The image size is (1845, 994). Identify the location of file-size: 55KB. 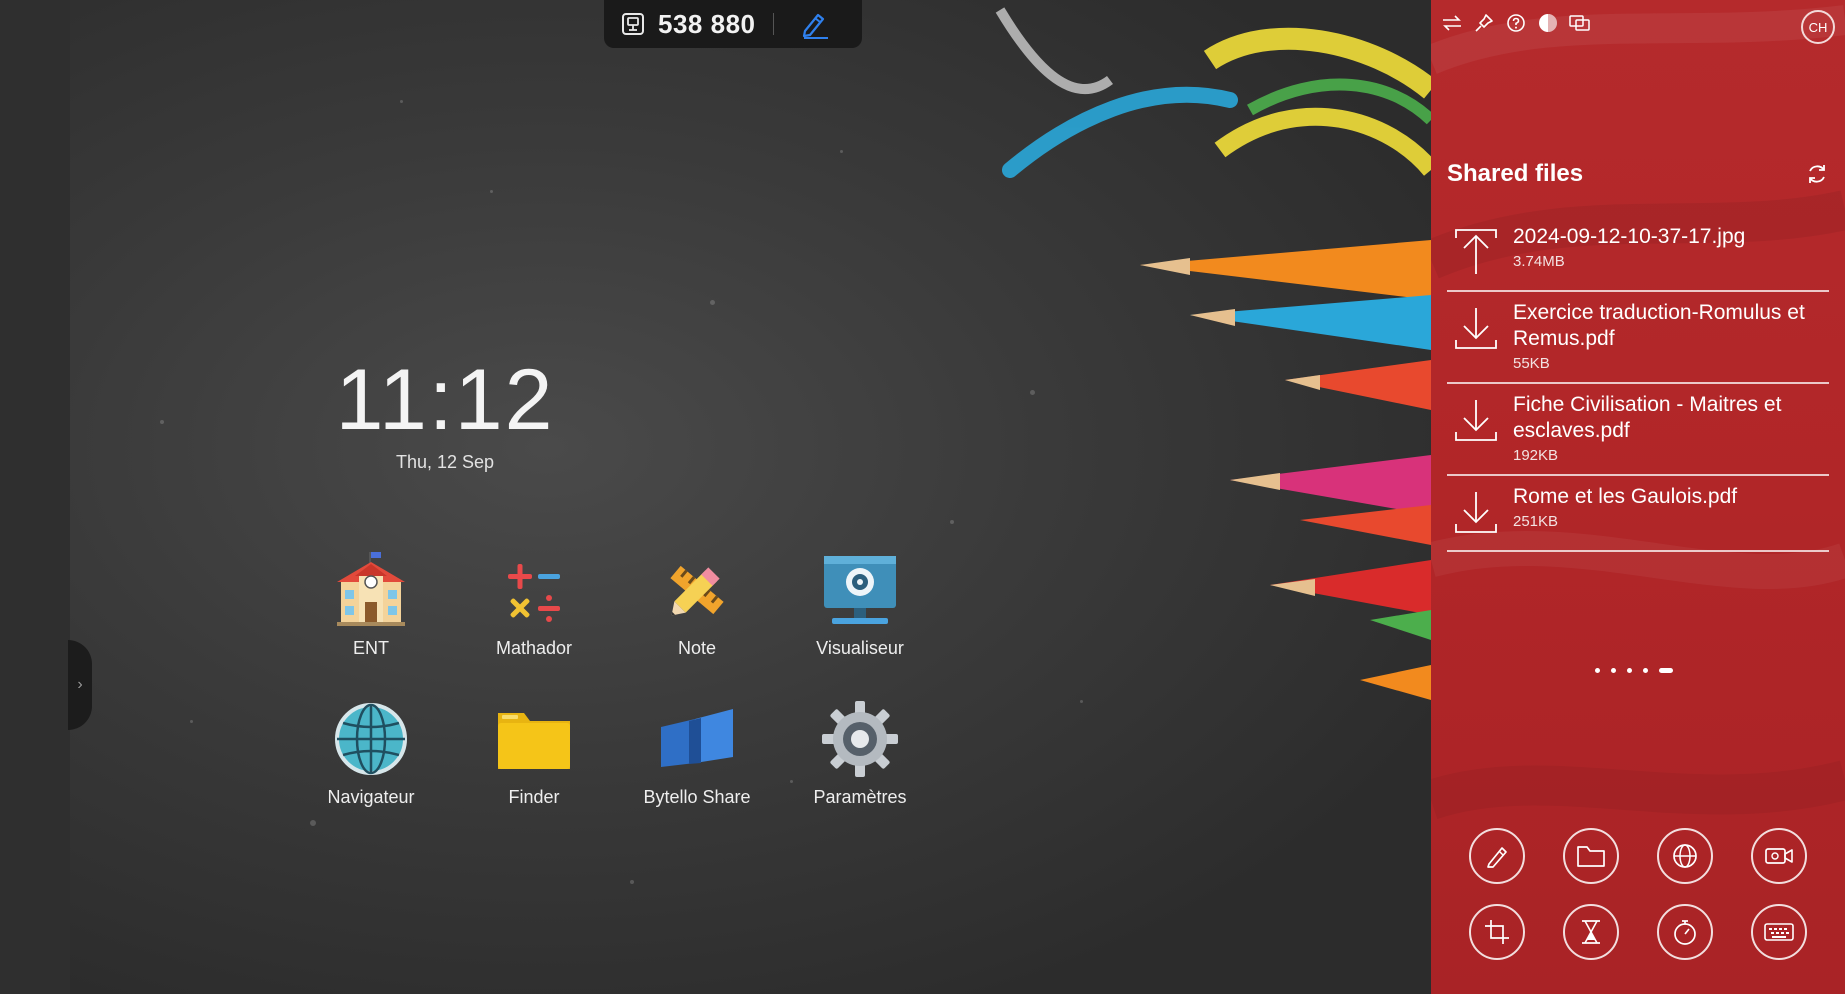
(1531, 363).